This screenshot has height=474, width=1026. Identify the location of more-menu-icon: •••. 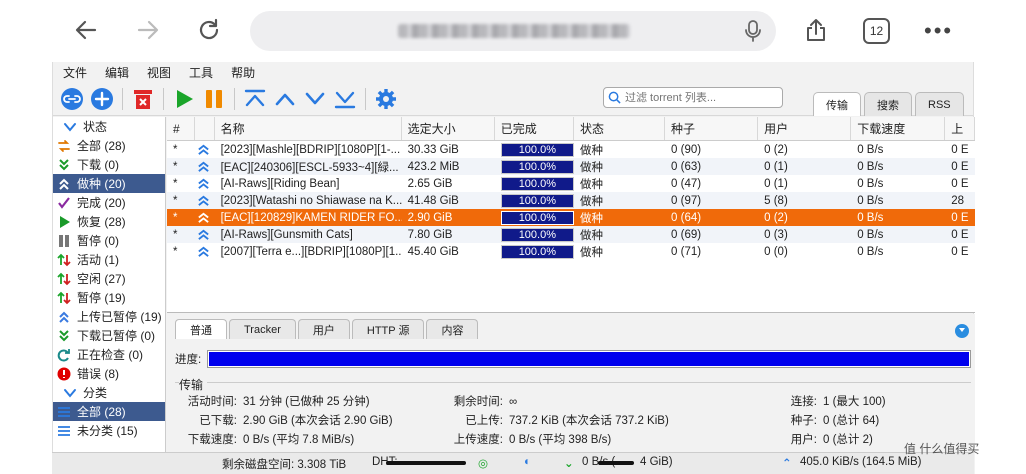
(938, 31).